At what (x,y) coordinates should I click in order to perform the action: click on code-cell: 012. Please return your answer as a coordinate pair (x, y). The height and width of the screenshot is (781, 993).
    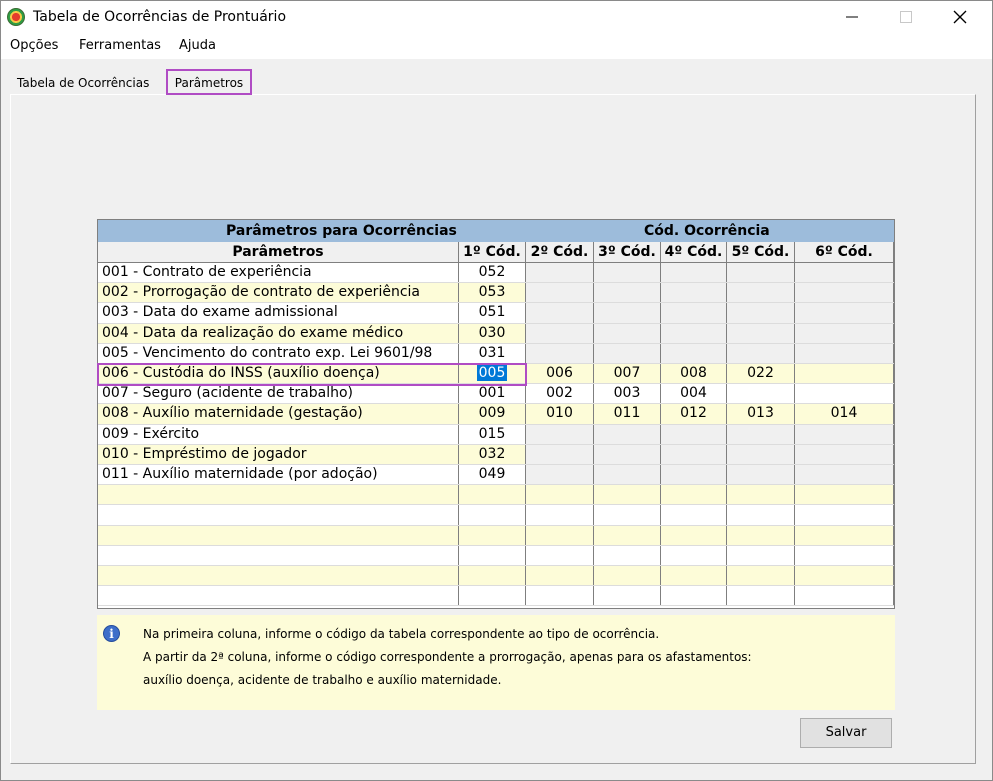
    Looking at the image, I should click on (694, 414).